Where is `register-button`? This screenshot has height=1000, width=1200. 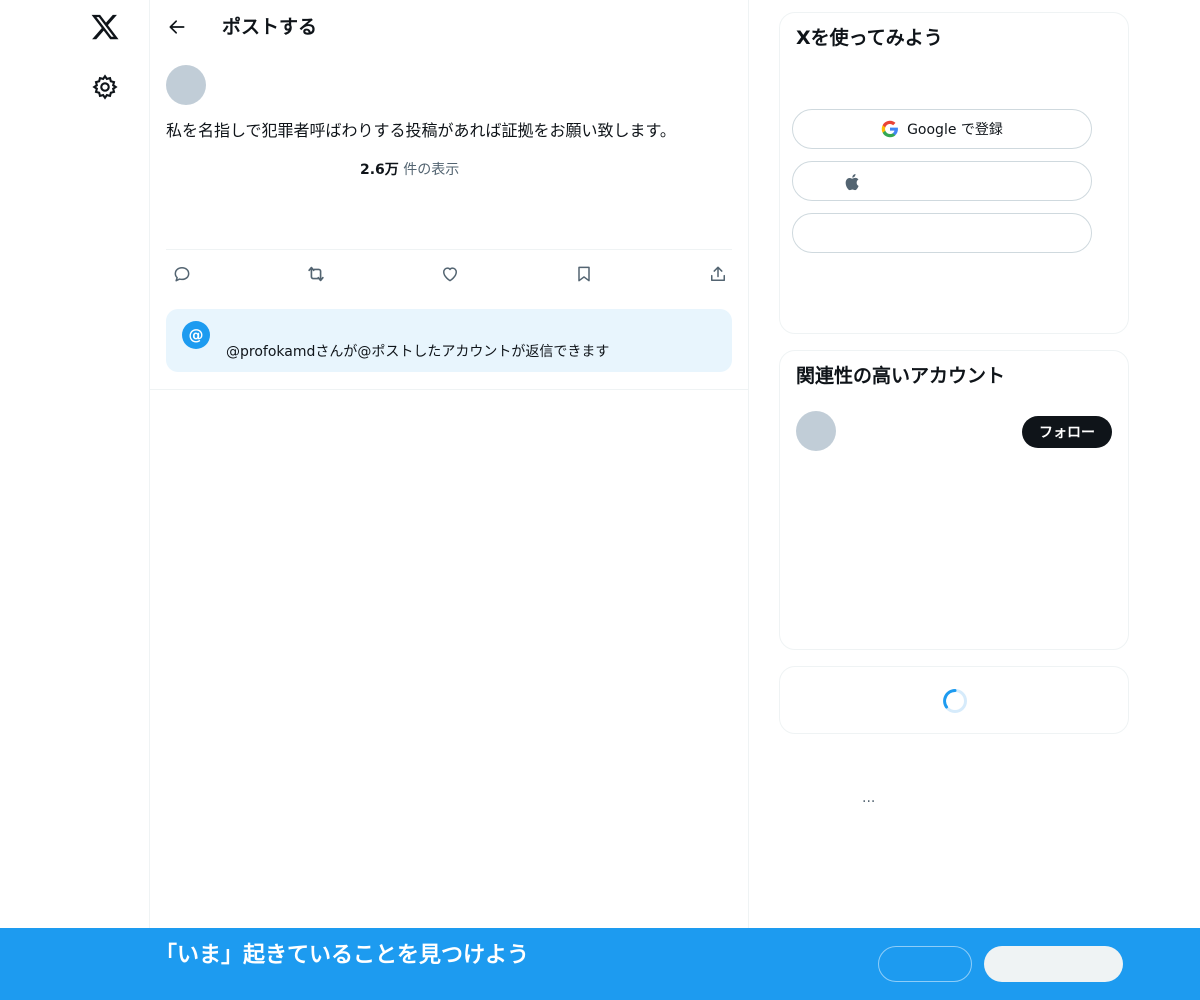
register-button is located at coordinates (1053, 964).